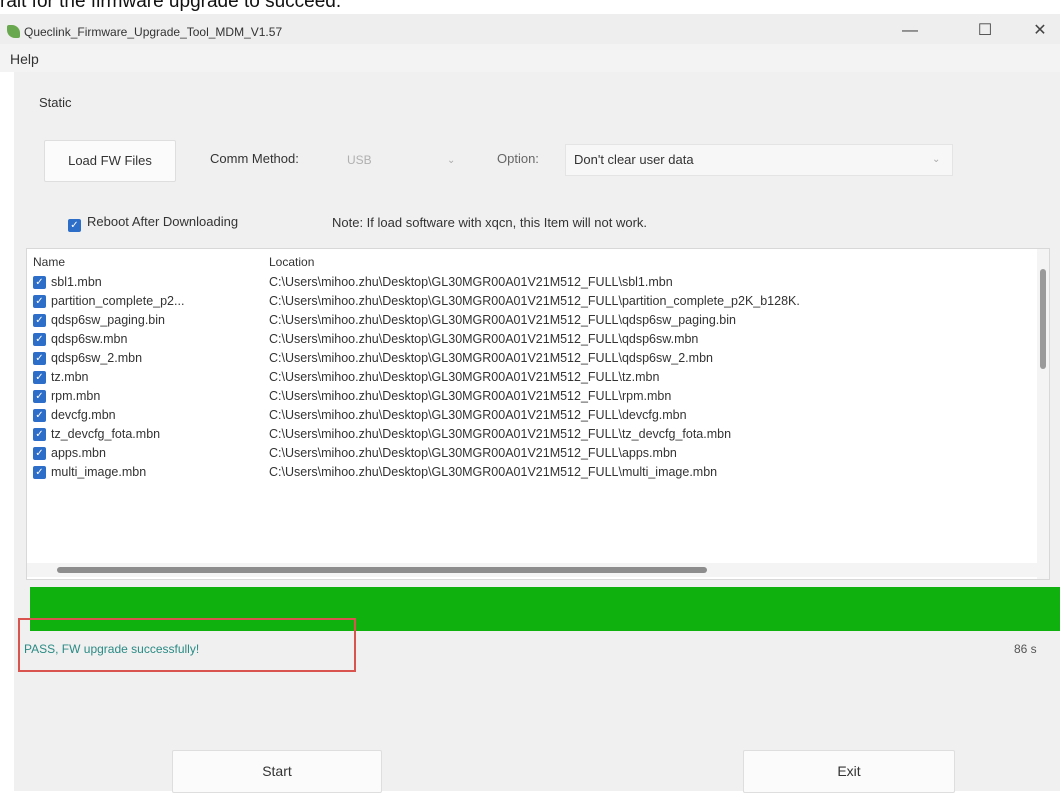  I want to click on comm-method-label: Comm Method:, so click(254, 158).